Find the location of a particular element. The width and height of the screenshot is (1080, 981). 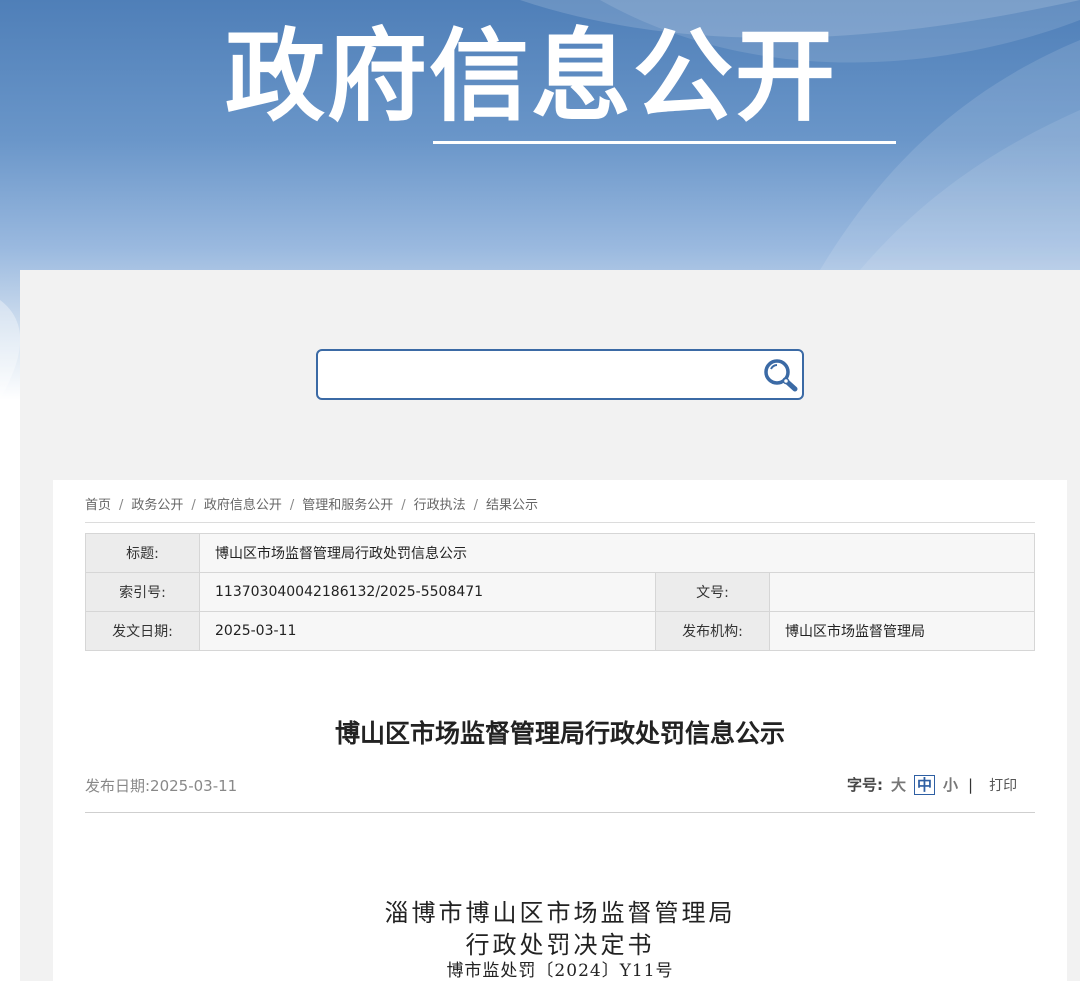

meta-org-label: 发布机构: is located at coordinates (712, 631).